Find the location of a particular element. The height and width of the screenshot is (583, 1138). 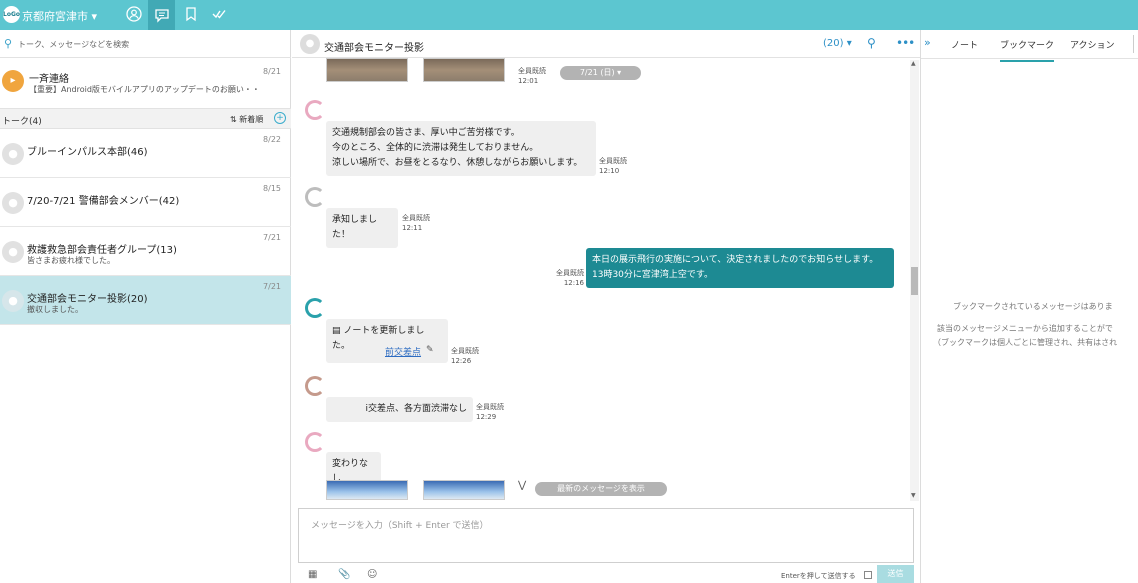

message-meta: 全員既読 12:16 is located at coordinates (570, 278).